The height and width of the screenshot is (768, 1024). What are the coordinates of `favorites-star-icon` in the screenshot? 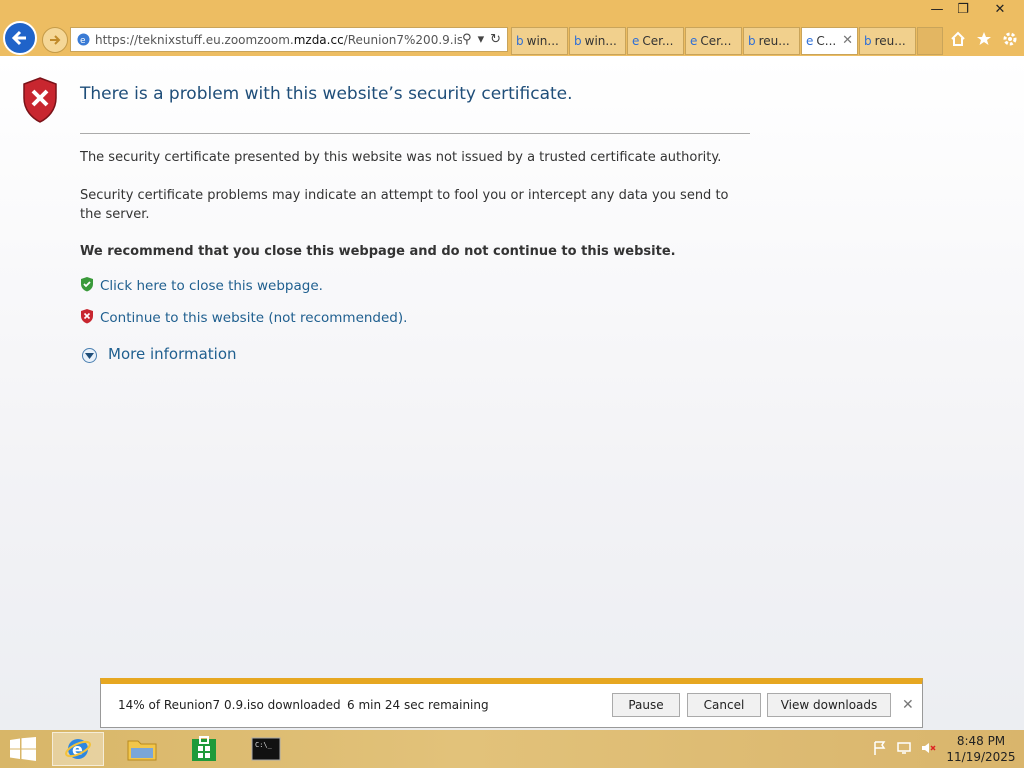 It's located at (984, 39).